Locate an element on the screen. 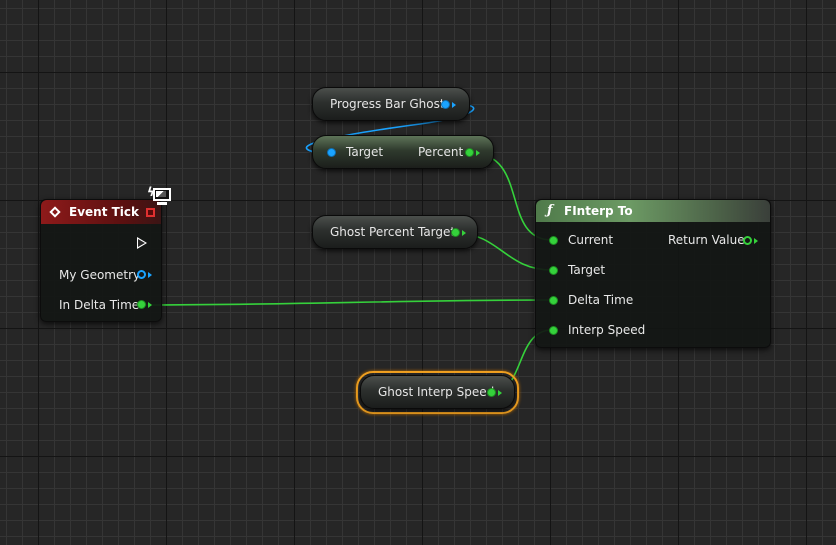 Image resolution: width=836 pixels, height=545 pixels. finterp-to-title: FInterp To is located at coordinates (598, 211).